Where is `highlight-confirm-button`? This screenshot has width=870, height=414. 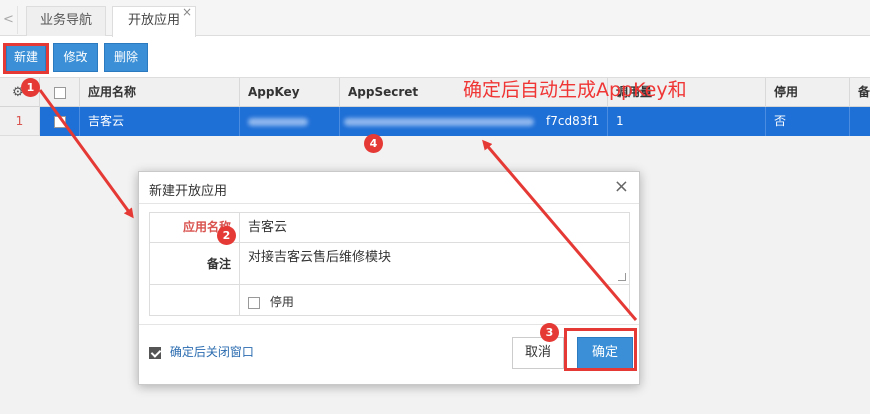 highlight-confirm-button is located at coordinates (600, 349).